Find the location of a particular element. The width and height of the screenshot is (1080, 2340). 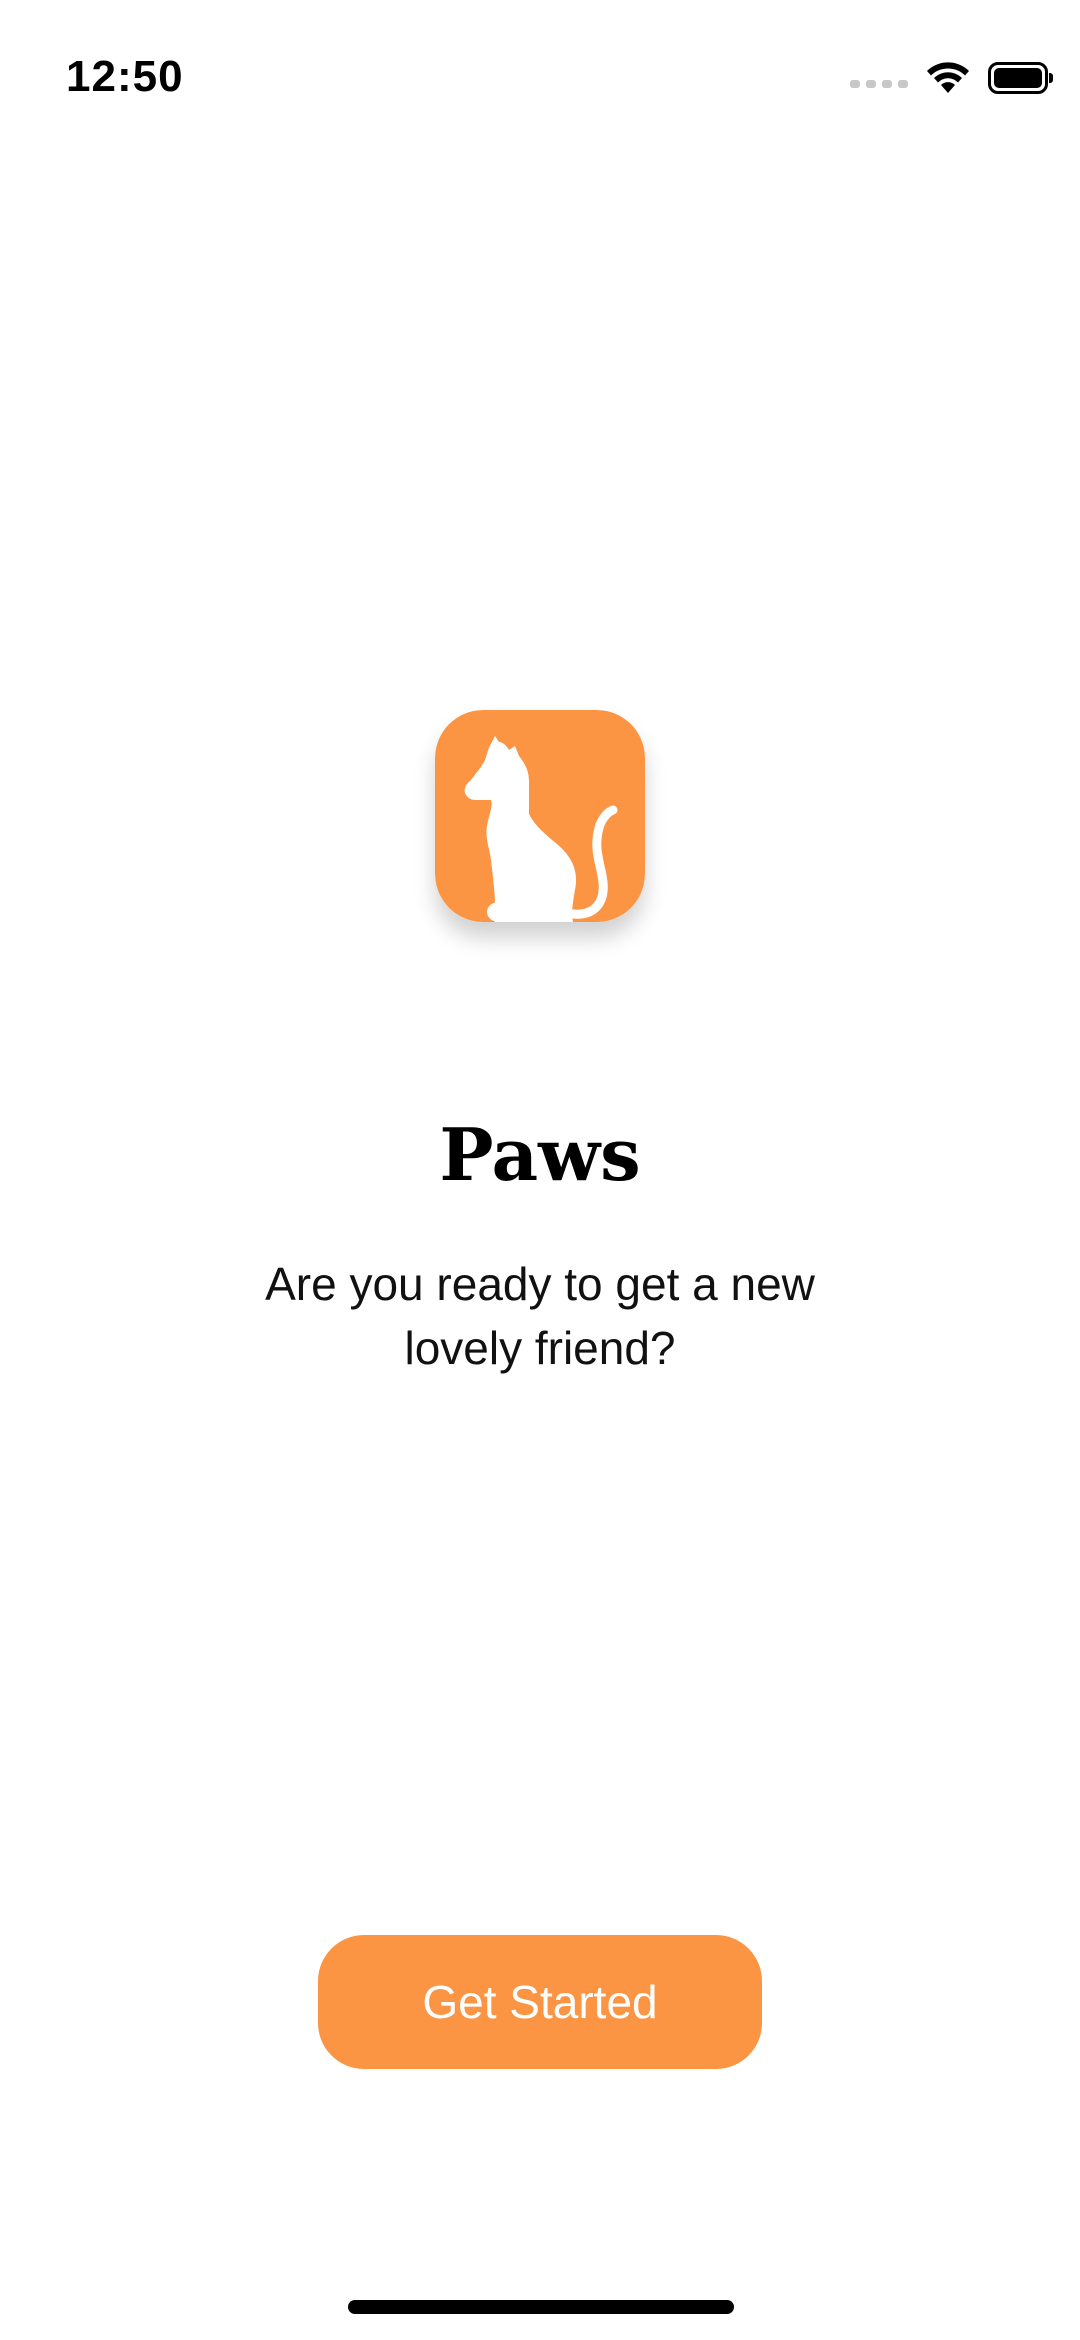

cellular-signal-icon is located at coordinates (879, 84).